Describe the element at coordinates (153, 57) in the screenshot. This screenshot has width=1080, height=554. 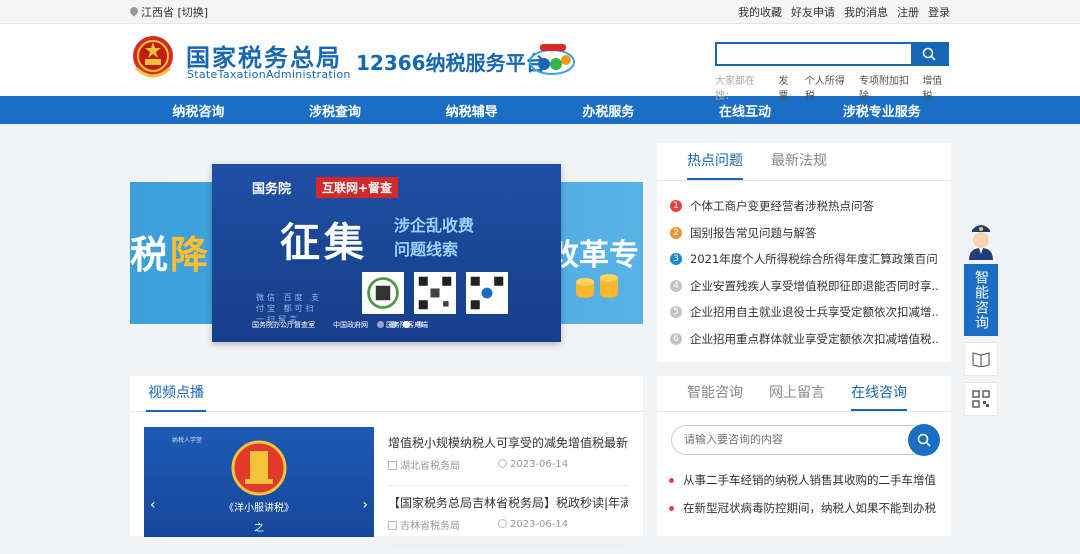
I see `national-emblem-icon` at that location.